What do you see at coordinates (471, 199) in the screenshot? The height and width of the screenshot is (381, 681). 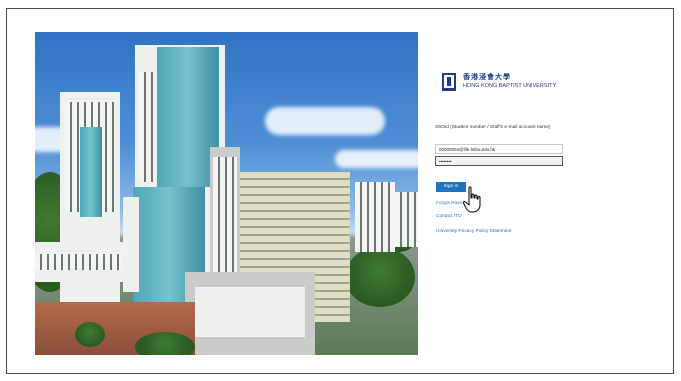 I see `hand-pointer-icon` at bounding box center [471, 199].